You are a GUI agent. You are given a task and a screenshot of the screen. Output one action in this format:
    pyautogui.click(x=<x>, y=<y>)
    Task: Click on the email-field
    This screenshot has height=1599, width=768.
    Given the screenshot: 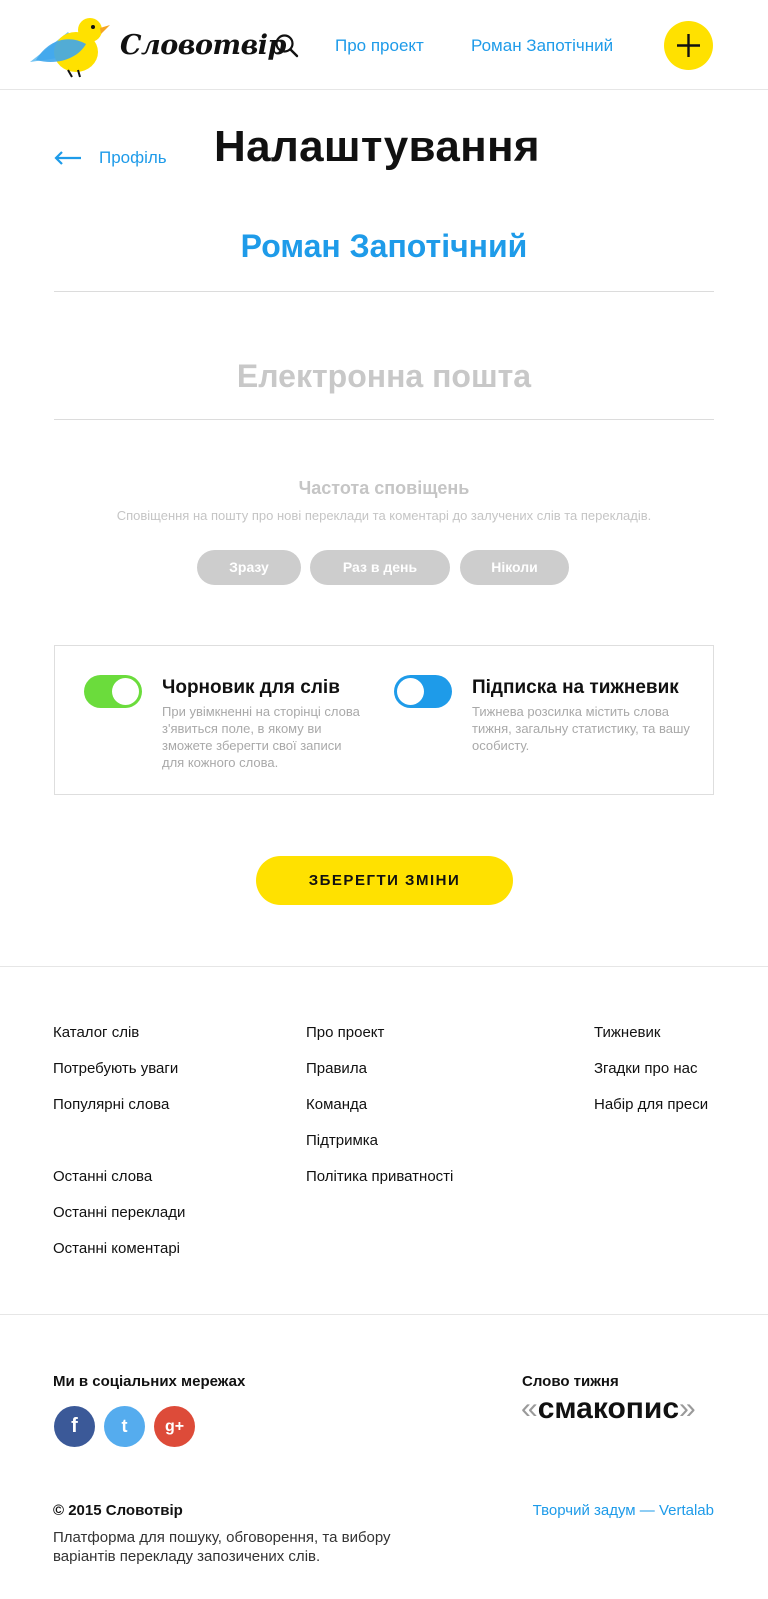 What is the action you would take?
    pyautogui.click(x=384, y=376)
    